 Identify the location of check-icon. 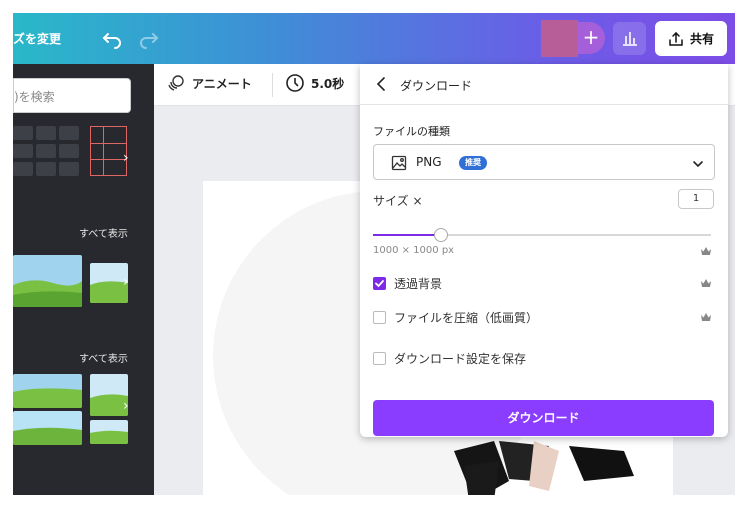
(379, 284).